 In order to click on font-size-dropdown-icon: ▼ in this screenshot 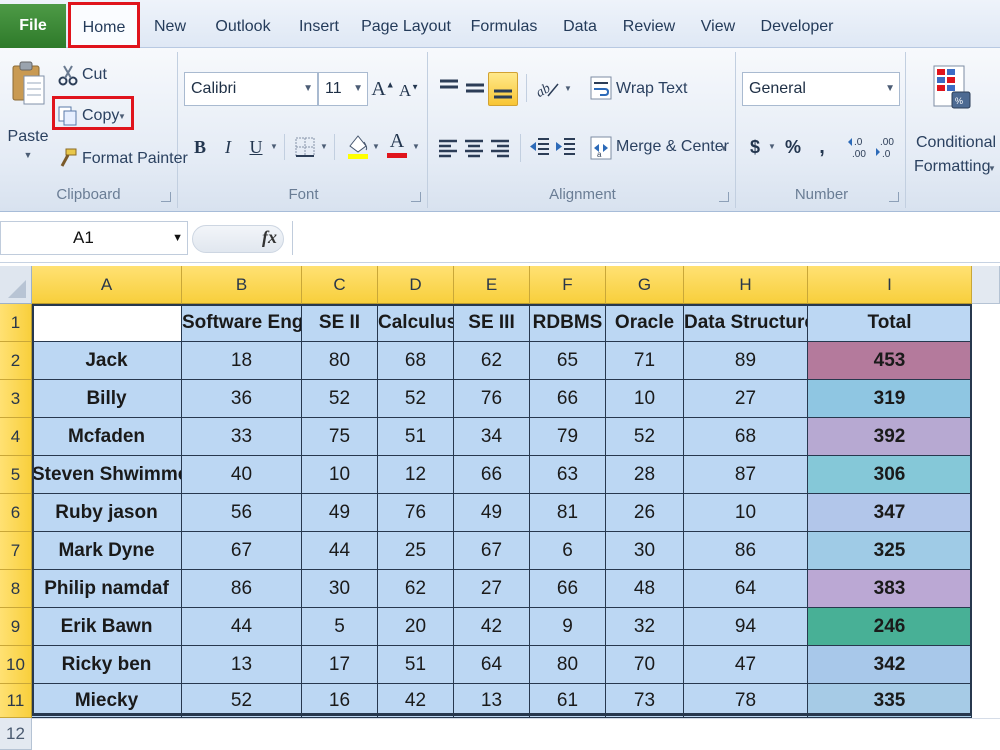, I will do `click(358, 89)`.